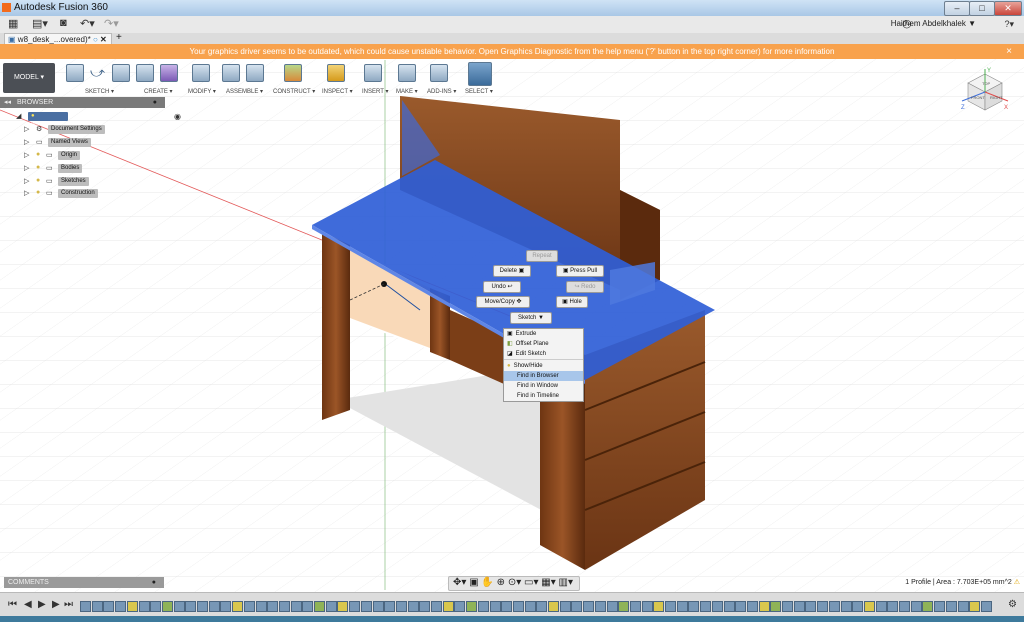 The image size is (1024, 622). What do you see at coordinates (18, 116) in the screenshot?
I see `expand-icon: ◢` at bounding box center [18, 116].